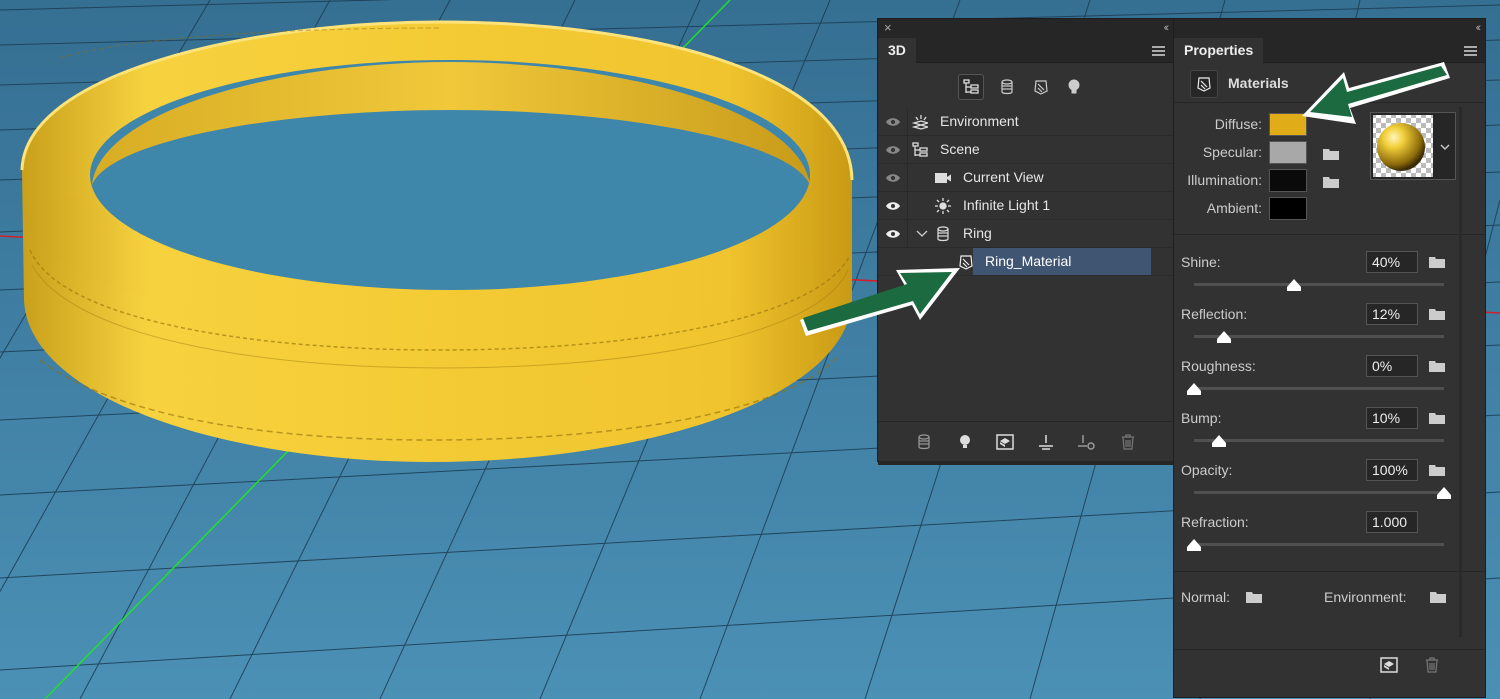  What do you see at coordinates (897, 50) in the screenshot?
I see `tab-3d: 3D` at bounding box center [897, 50].